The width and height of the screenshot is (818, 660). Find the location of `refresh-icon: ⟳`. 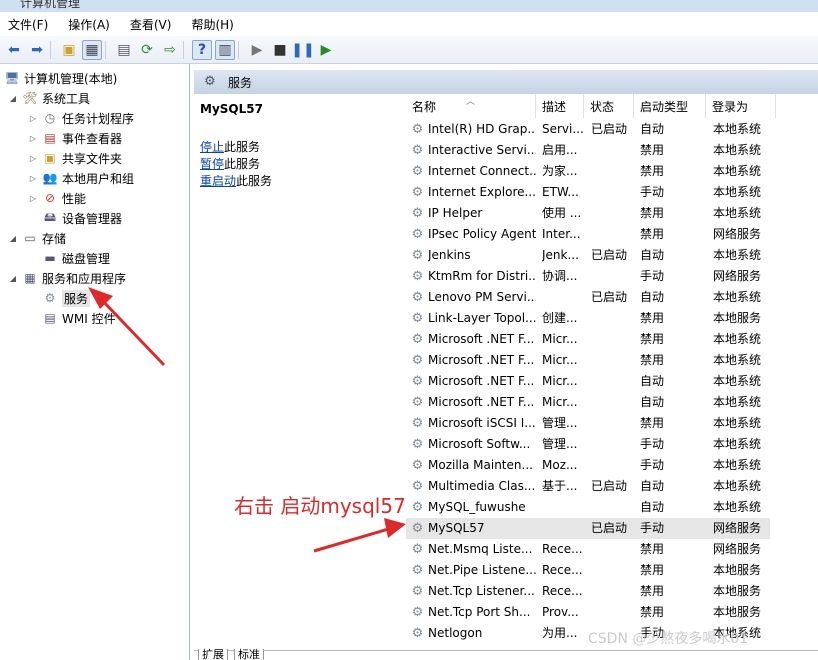

refresh-icon: ⟳ is located at coordinates (147, 50).